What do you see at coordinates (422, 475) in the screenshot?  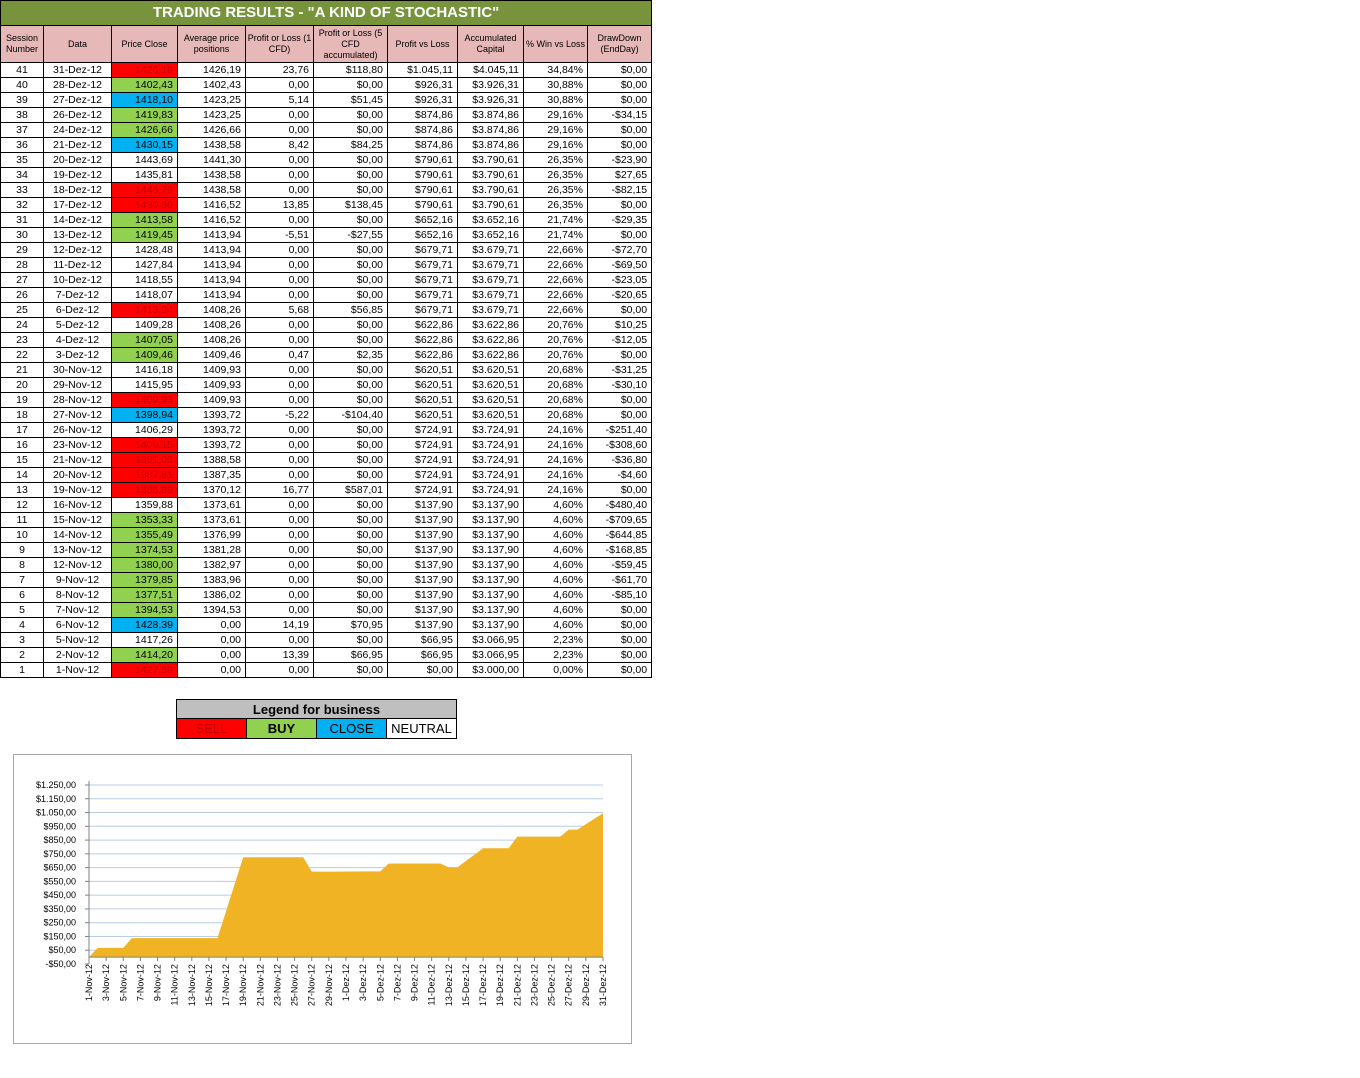 I see `cell-profit-vs-loss: $724,91` at bounding box center [422, 475].